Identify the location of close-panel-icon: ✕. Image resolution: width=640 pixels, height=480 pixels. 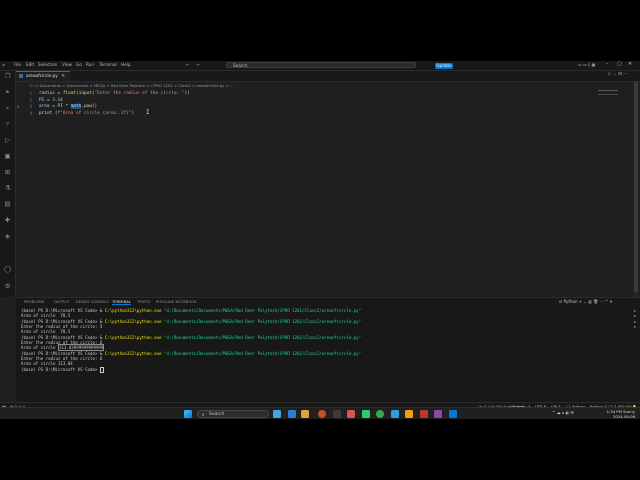
(610, 301).